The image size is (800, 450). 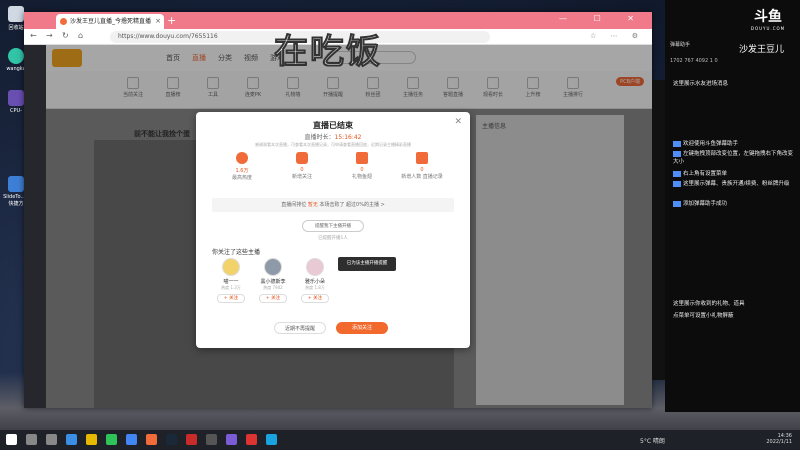 I want to click on dismiss-button: 近期不再提醒, so click(x=300, y=328).